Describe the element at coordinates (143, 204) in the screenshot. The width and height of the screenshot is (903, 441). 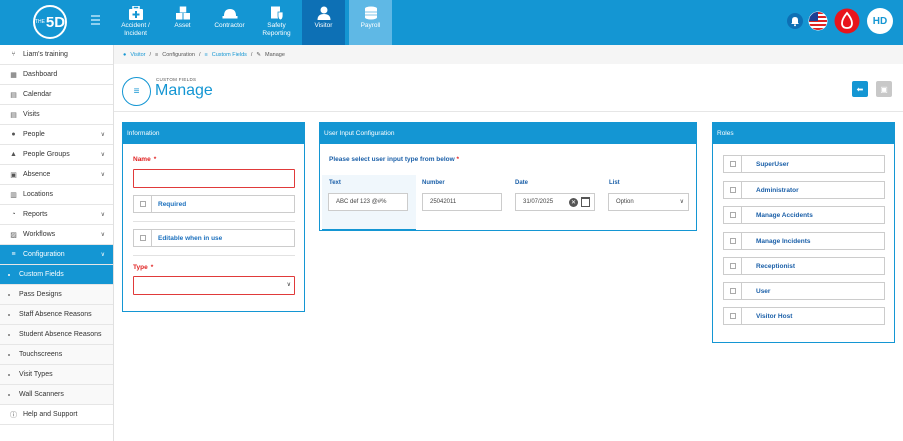
I see `required-checkbox` at that location.